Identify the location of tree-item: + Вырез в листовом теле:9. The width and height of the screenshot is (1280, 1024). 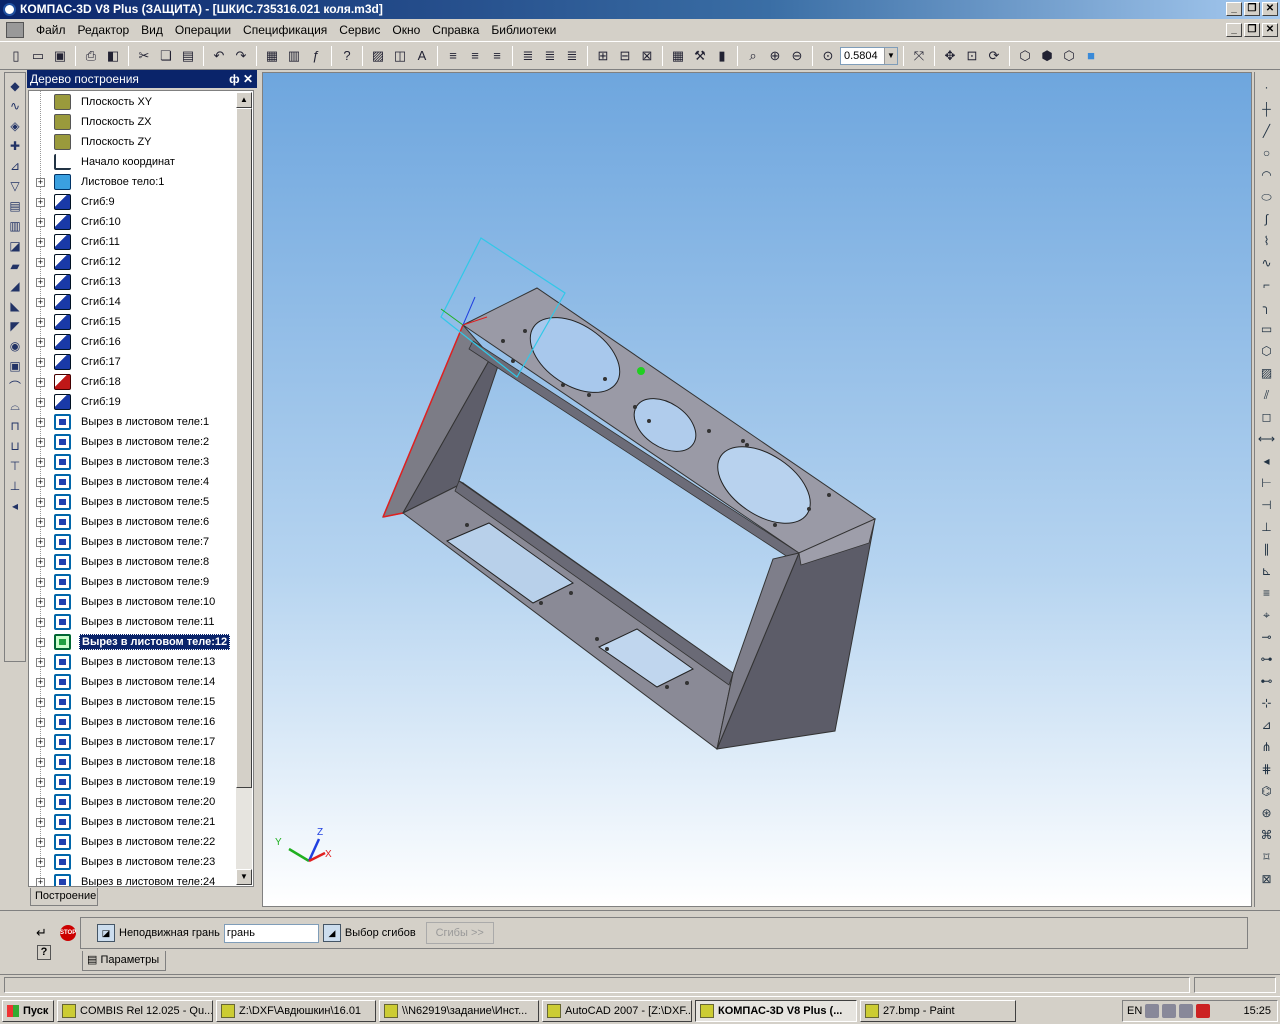
(134, 582).